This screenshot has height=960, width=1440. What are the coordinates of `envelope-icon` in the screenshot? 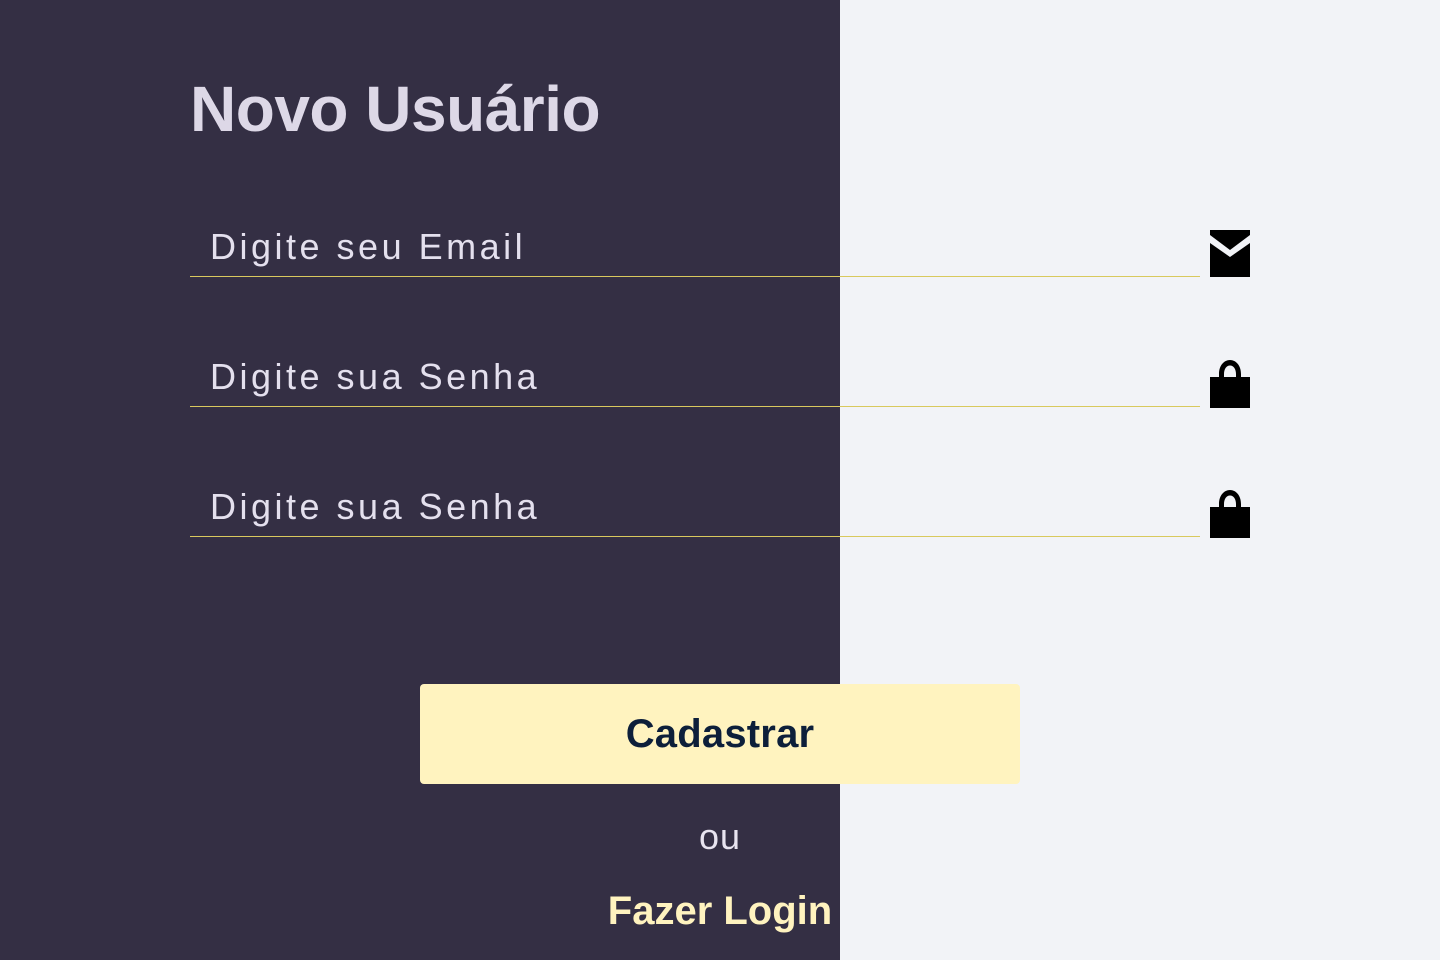 It's located at (1230, 253).